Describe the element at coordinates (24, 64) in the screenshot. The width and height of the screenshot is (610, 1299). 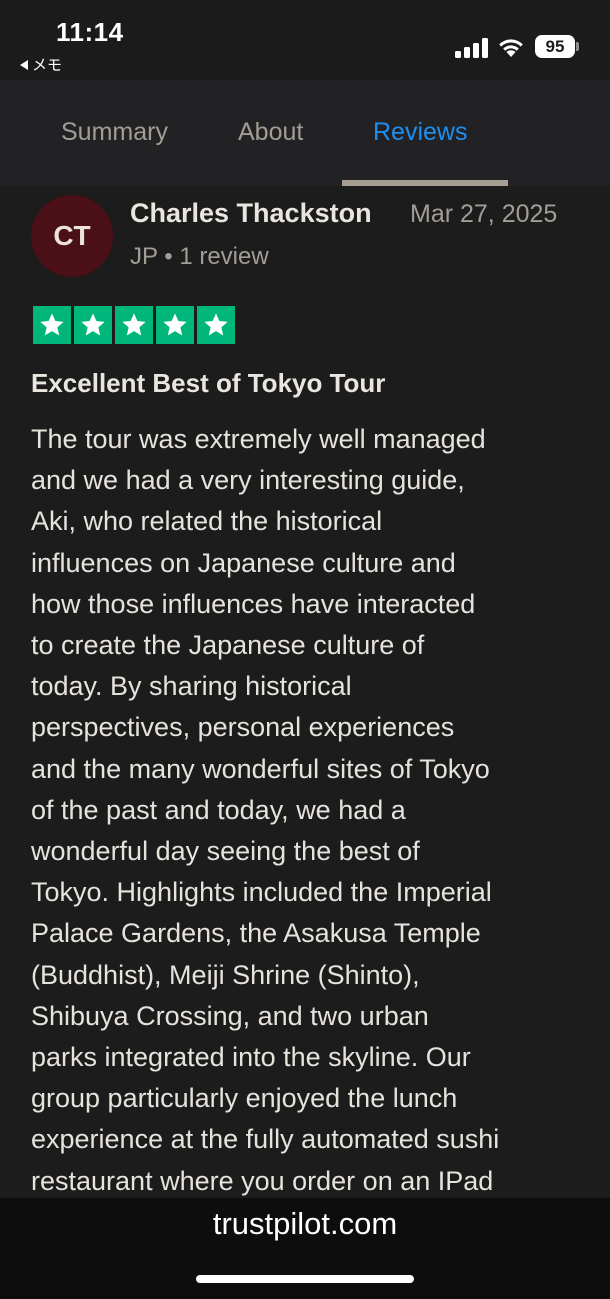
I see `back-arrow-icon` at that location.